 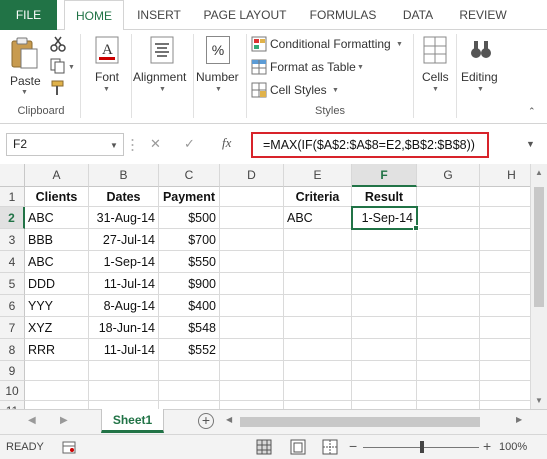 What do you see at coordinates (448, 197) in the screenshot?
I see `cell-g1` at bounding box center [448, 197].